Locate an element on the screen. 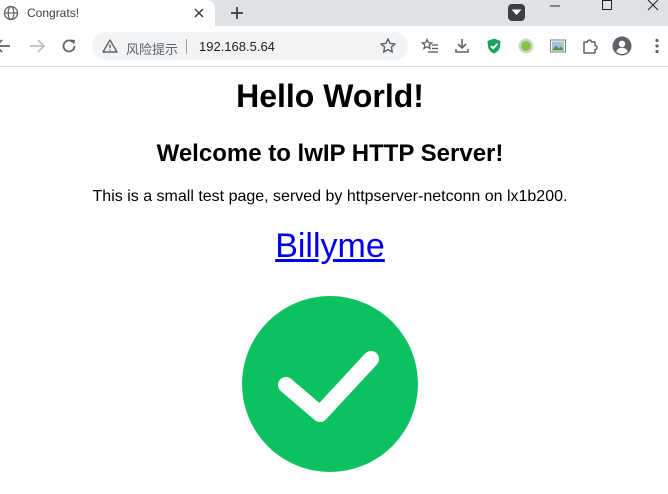 The image size is (668, 494). forward-arrow-icon is located at coordinates (37, 46).